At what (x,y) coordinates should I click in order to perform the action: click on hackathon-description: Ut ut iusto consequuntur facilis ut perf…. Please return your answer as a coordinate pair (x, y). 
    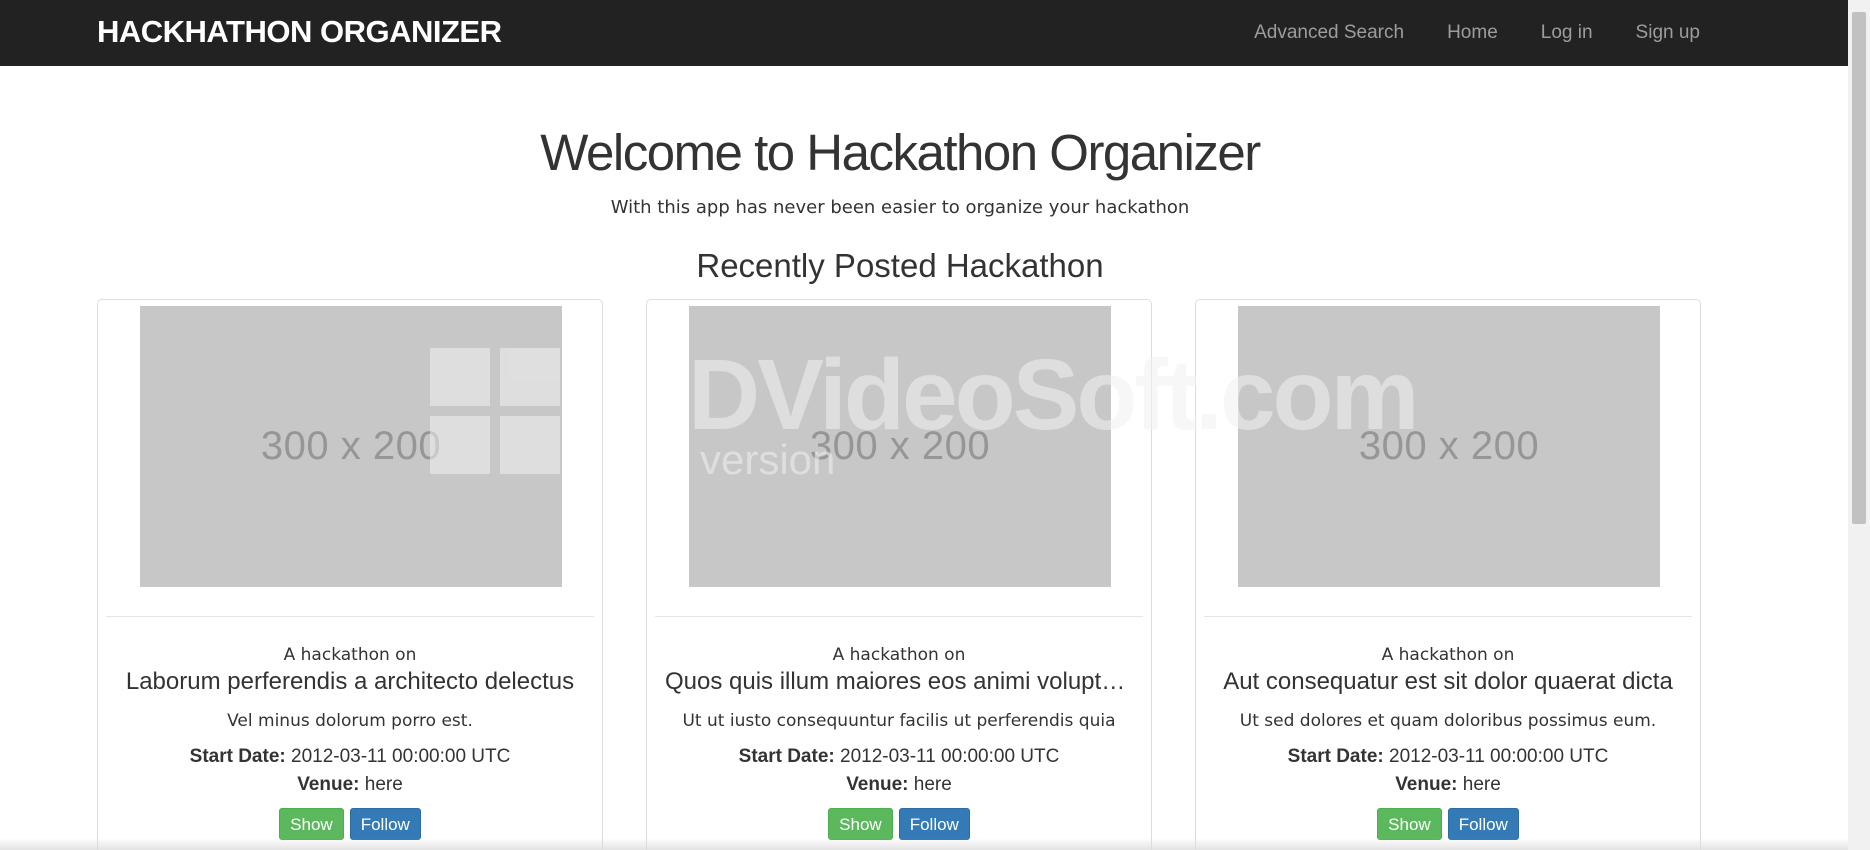
    Looking at the image, I should click on (899, 721).